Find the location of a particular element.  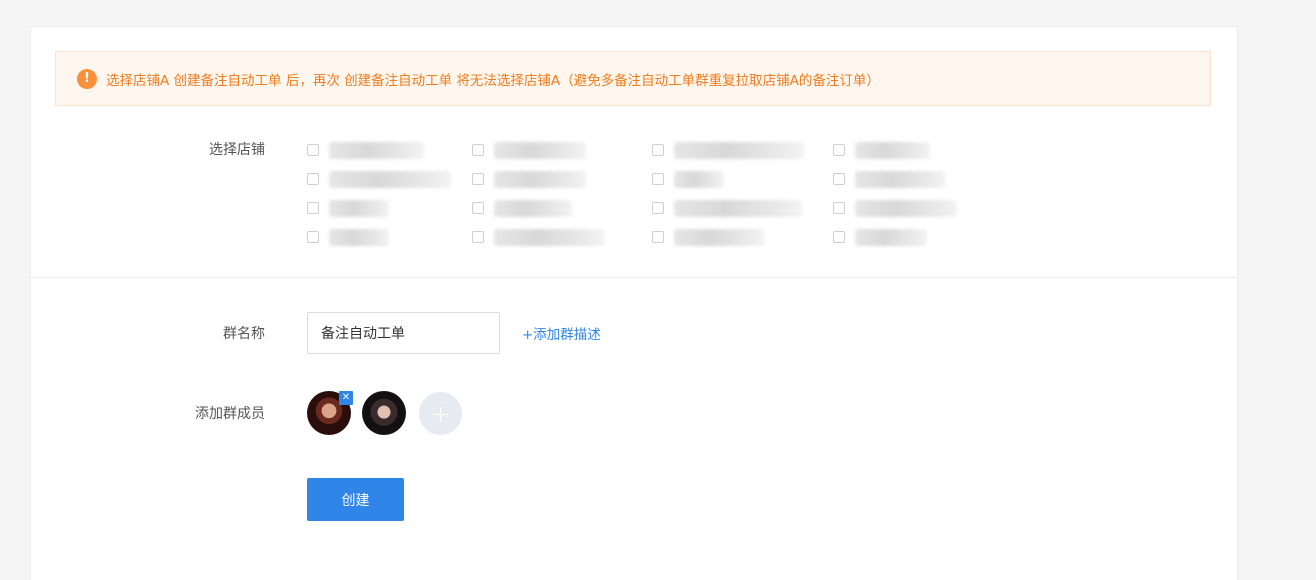

plus-icon: + is located at coordinates (440, 413).